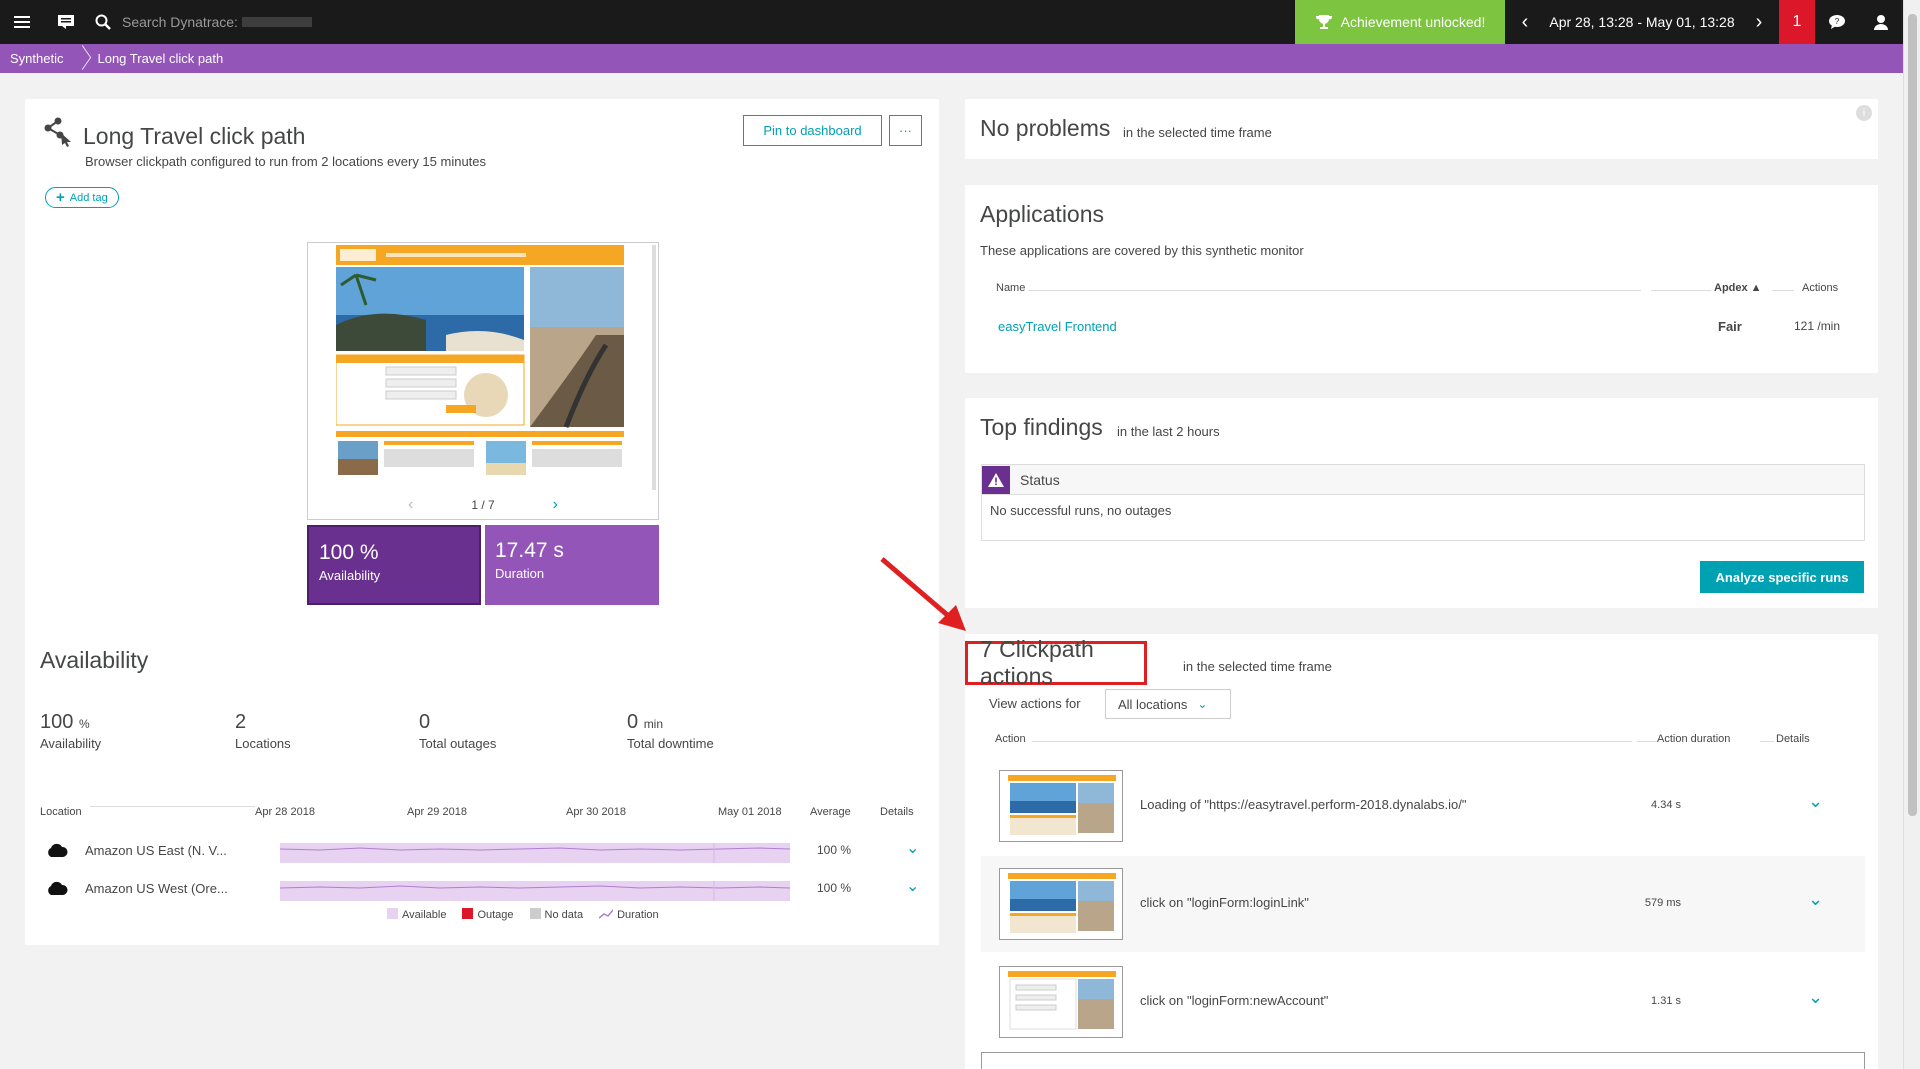 This screenshot has width=1920, height=1069. Describe the element at coordinates (57, 722) in the screenshot. I see `stat-value: 100` at that location.